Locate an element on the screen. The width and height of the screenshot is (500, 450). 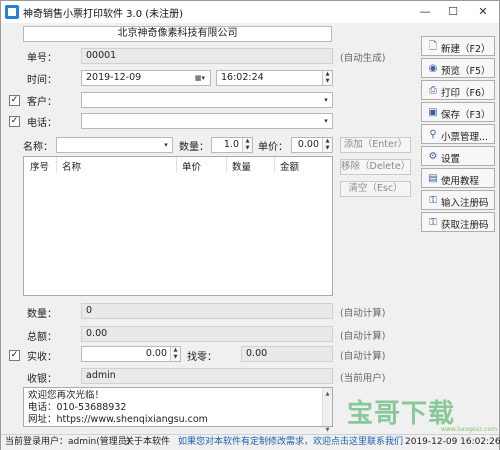
count-hint: (自动计算) is located at coordinates (363, 313).